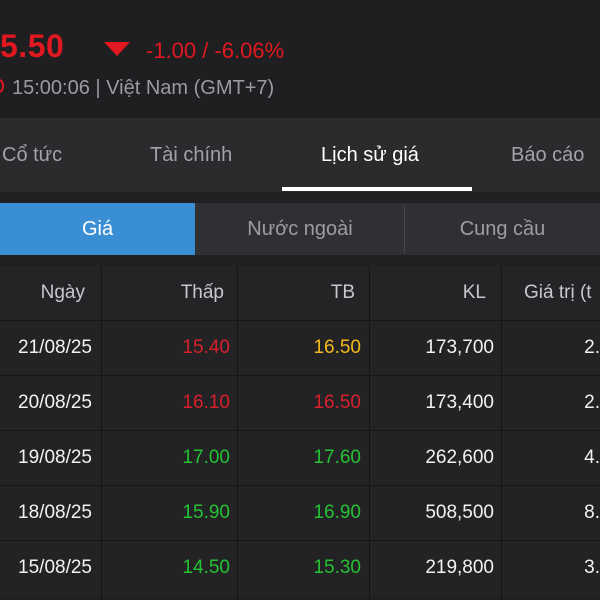  What do you see at coordinates (215, 50) in the screenshot?
I see `price-change: -1.00 / -6.06%` at bounding box center [215, 50].